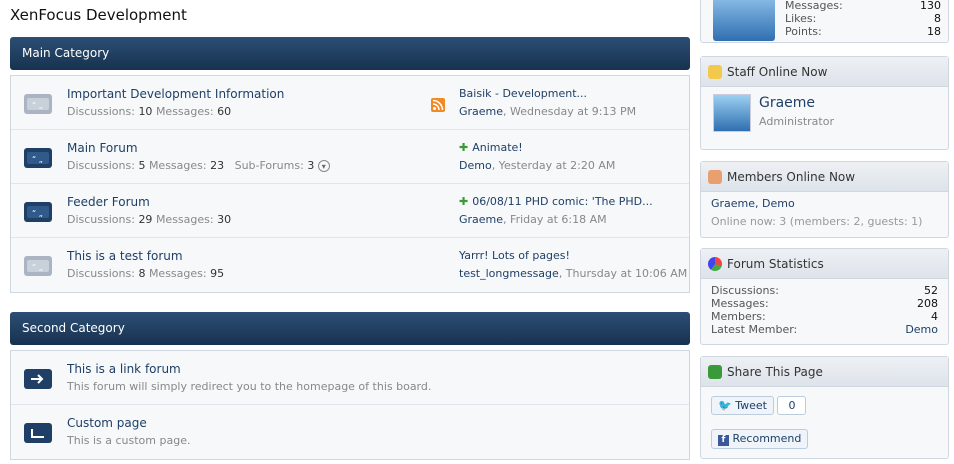 The width and height of the screenshot is (954, 464). Describe the element at coordinates (824, 303) in the screenshot. I see `stat-row: Messages: 208` at that location.